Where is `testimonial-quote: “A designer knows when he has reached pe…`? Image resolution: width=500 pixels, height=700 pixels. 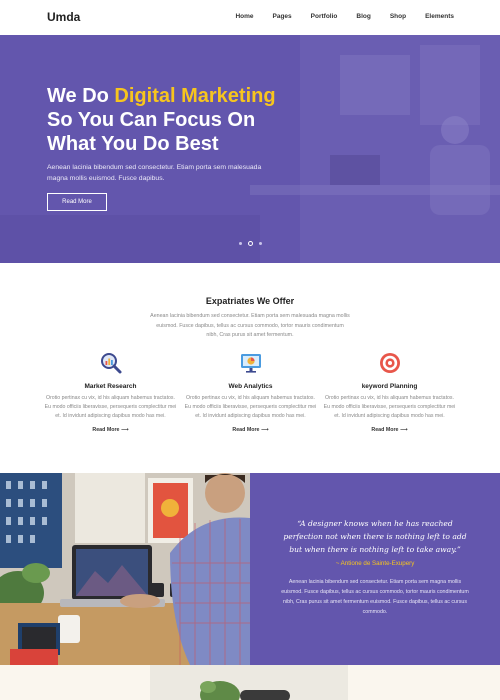
testimonial-quote: “A designer knows when he has reached pe… is located at coordinates (375, 536).